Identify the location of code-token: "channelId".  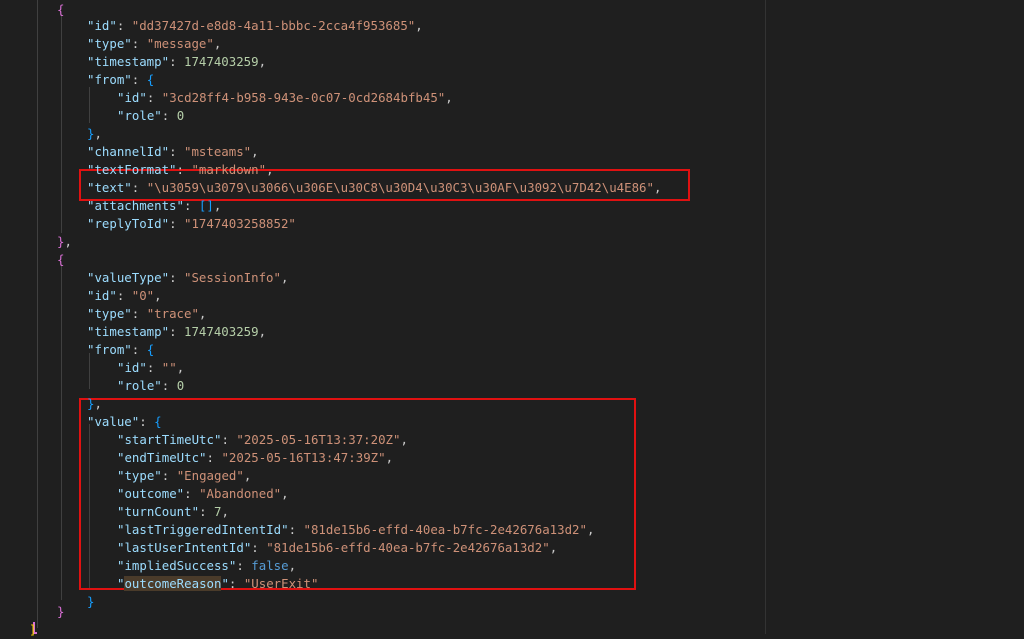
(128, 151).